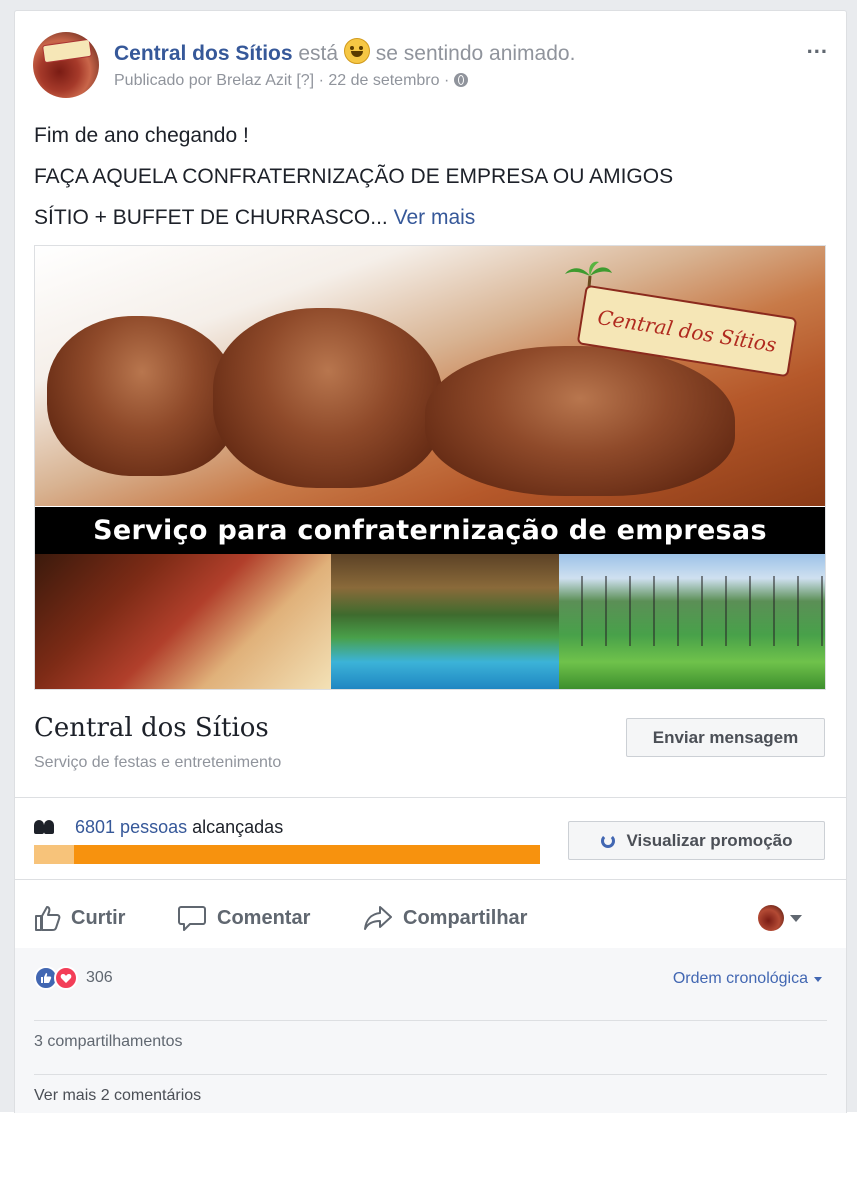 The width and height of the screenshot is (857, 1200). Describe the element at coordinates (99, 977) in the screenshot. I see `reaction-count: 306` at that location.